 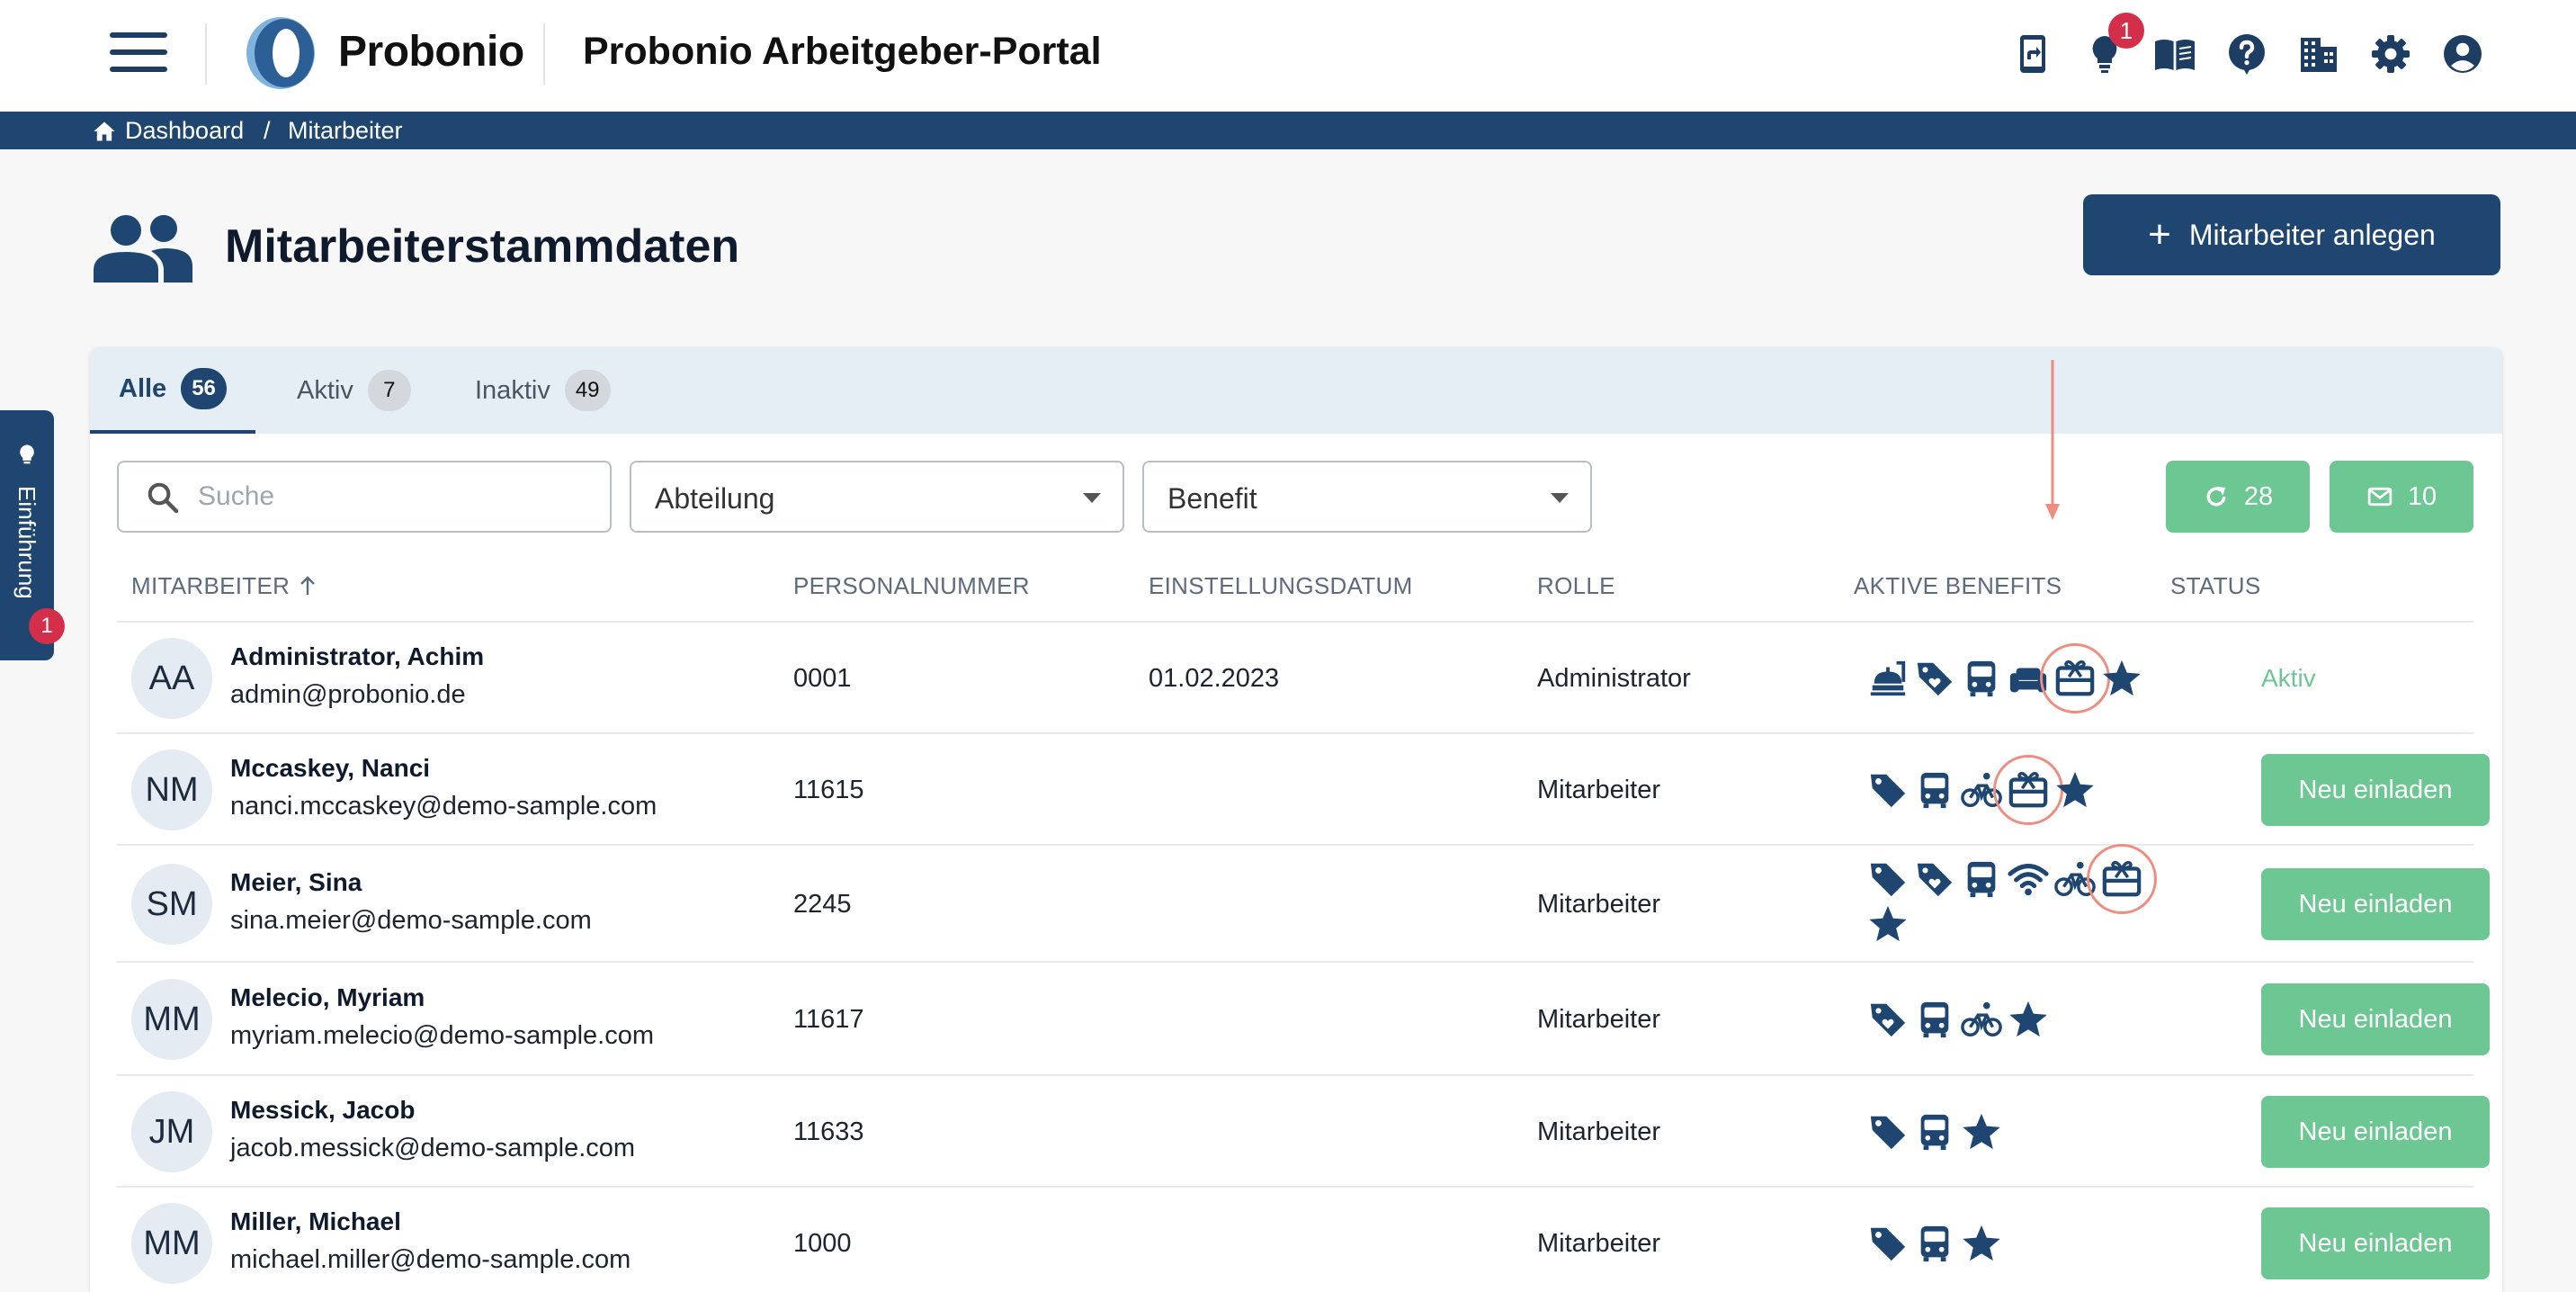 I want to click on breadcrumb-dashboard: Dashboard, so click(x=184, y=131).